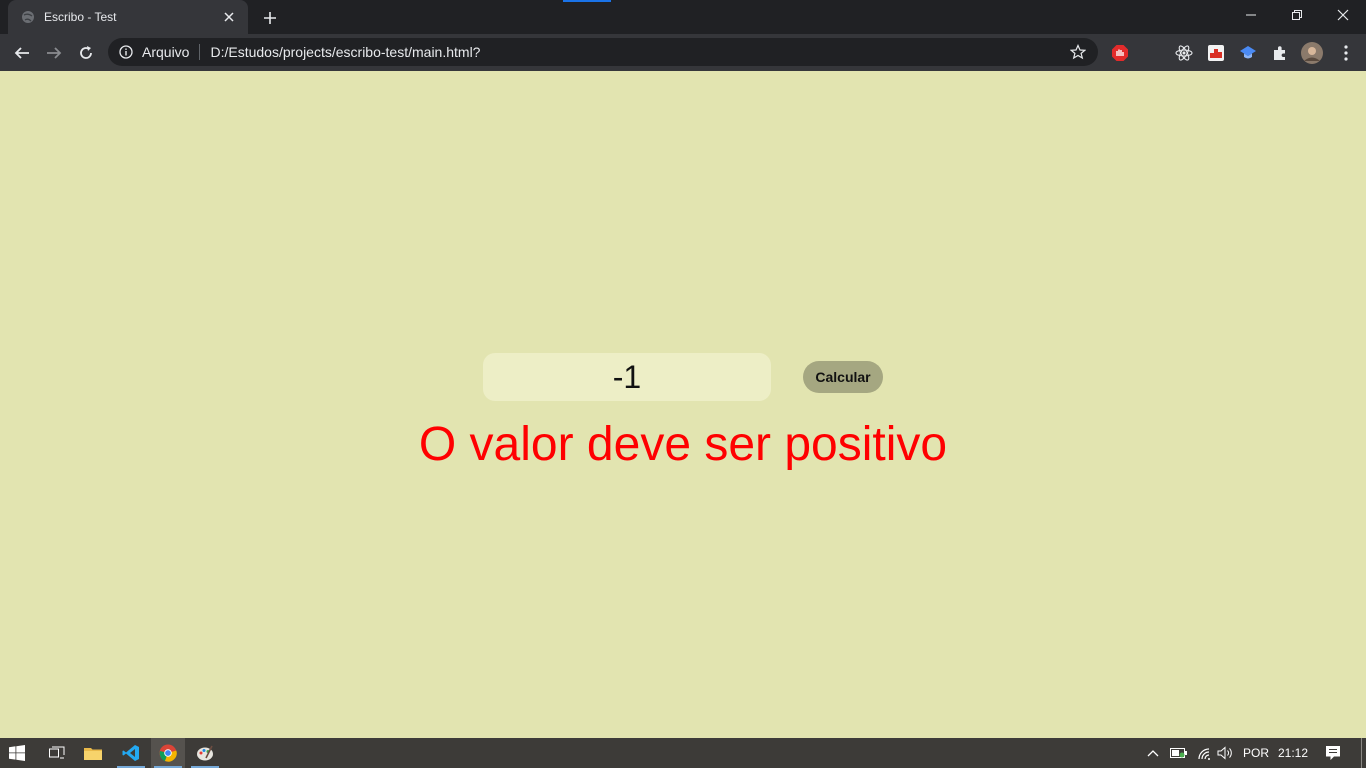 Image resolution: width=1366 pixels, height=768 pixels. I want to click on tray-chevron-up-icon, so click(1153, 753).